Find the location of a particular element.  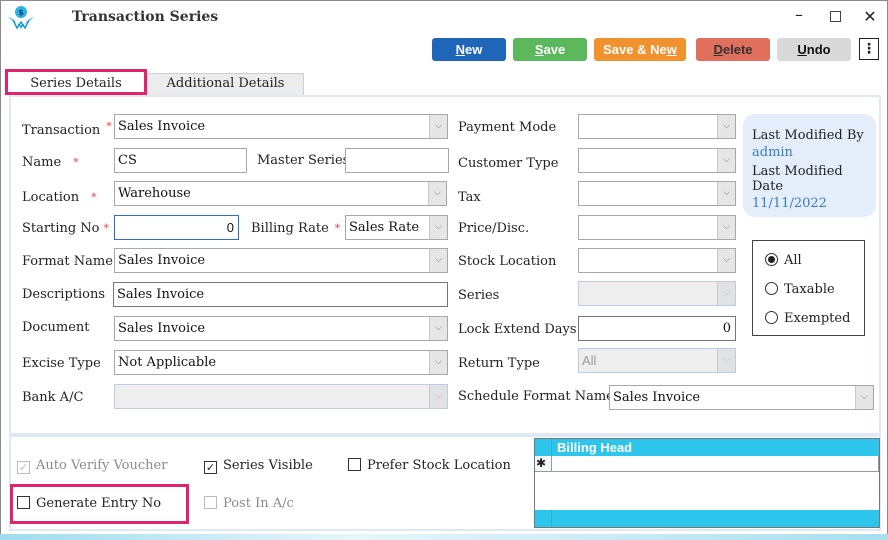

bank-ac-select: ⌵ is located at coordinates (281, 396).